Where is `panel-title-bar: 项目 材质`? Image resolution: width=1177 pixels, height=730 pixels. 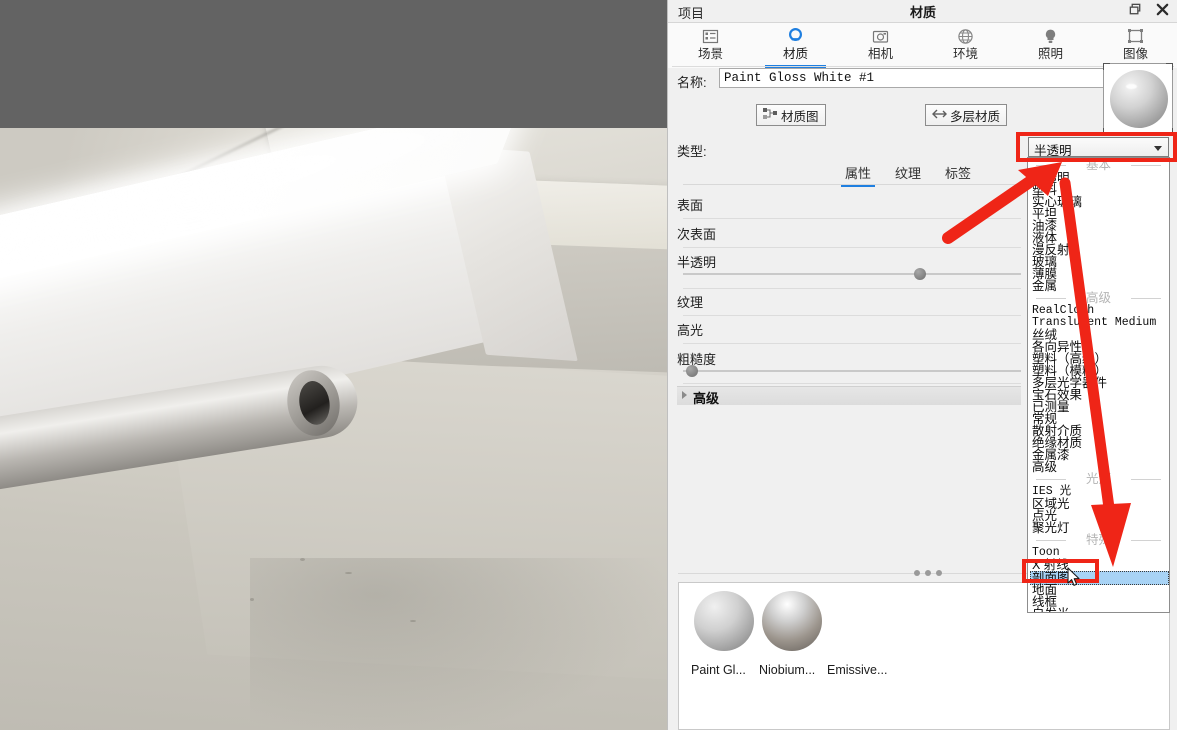
panel-title-bar: 项目 材质 is located at coordinates (922, 11).